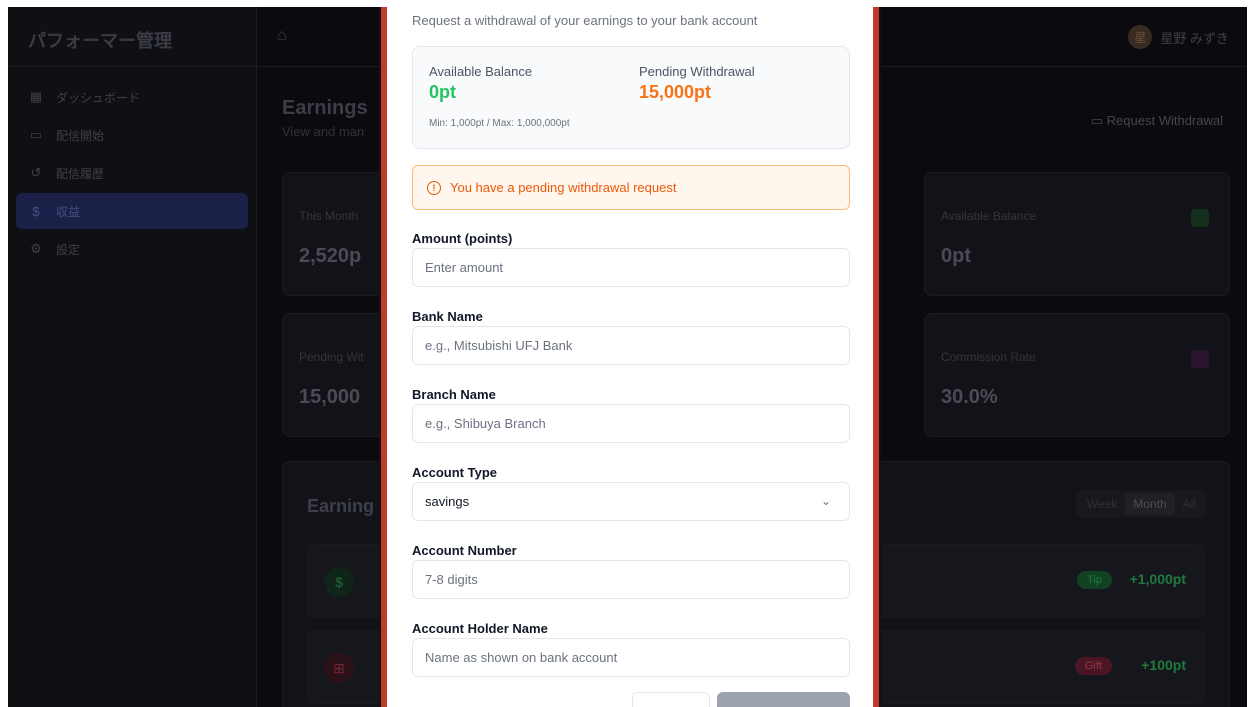  I want to click on bank-name-input, so click(631, 345).